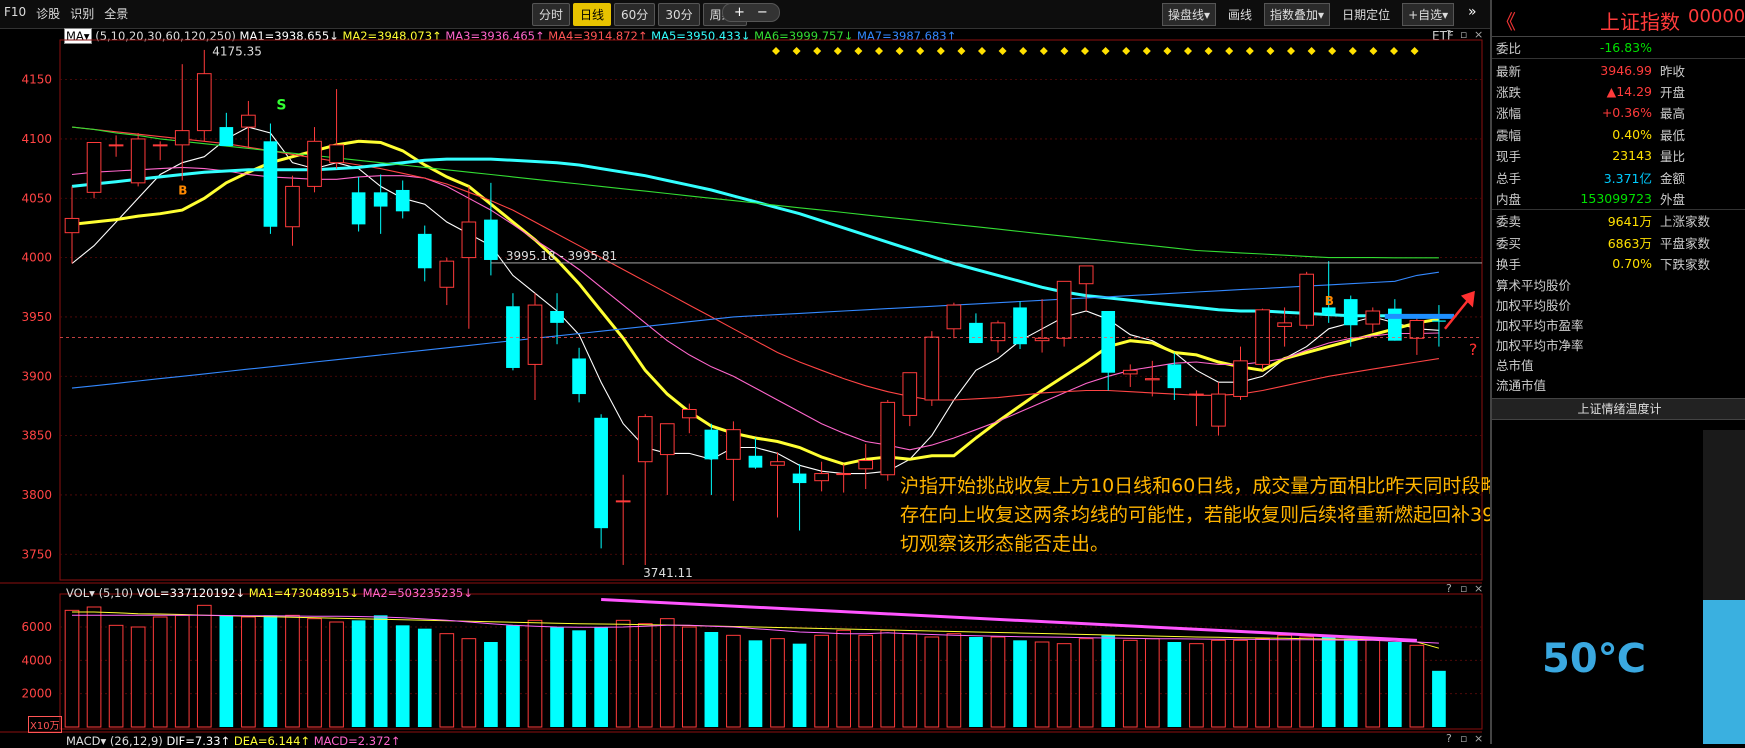 This screenshot has width=1745, height=748. What do you see at coordinates (191, 593) in the screenshot?
I see `vol-value: VOL=337120192↓` at bounding box center [191, 593].